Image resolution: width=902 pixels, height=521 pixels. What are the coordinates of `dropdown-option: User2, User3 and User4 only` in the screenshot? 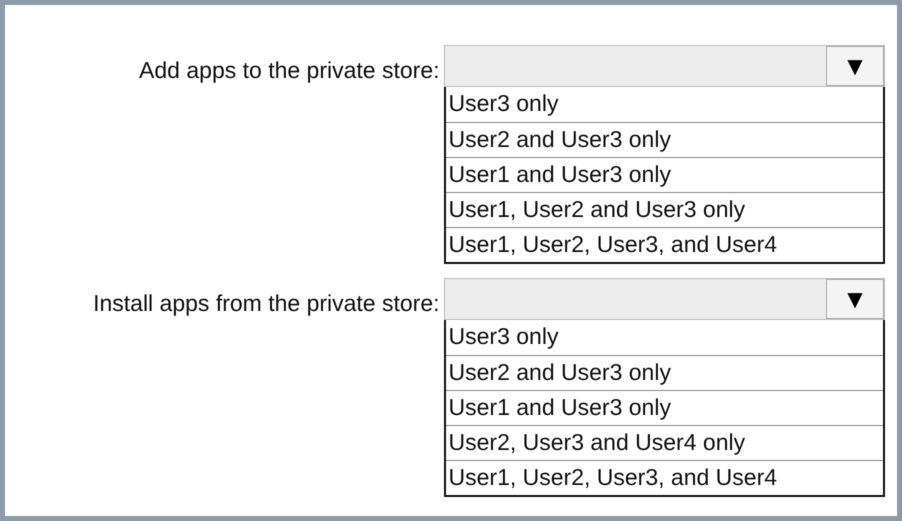 It's located at (664, 442).